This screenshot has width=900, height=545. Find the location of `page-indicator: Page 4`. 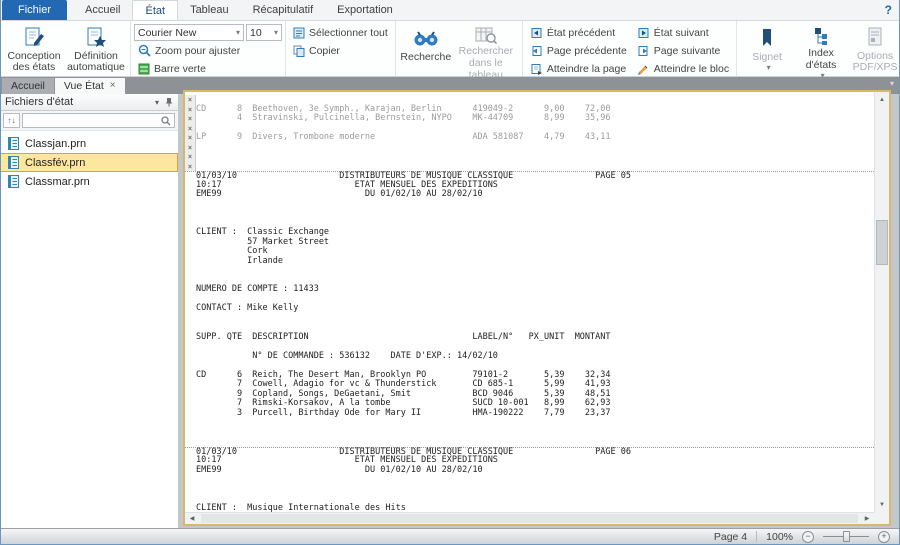

page-indicator: Page 4 is located at coordinates (730, 536).